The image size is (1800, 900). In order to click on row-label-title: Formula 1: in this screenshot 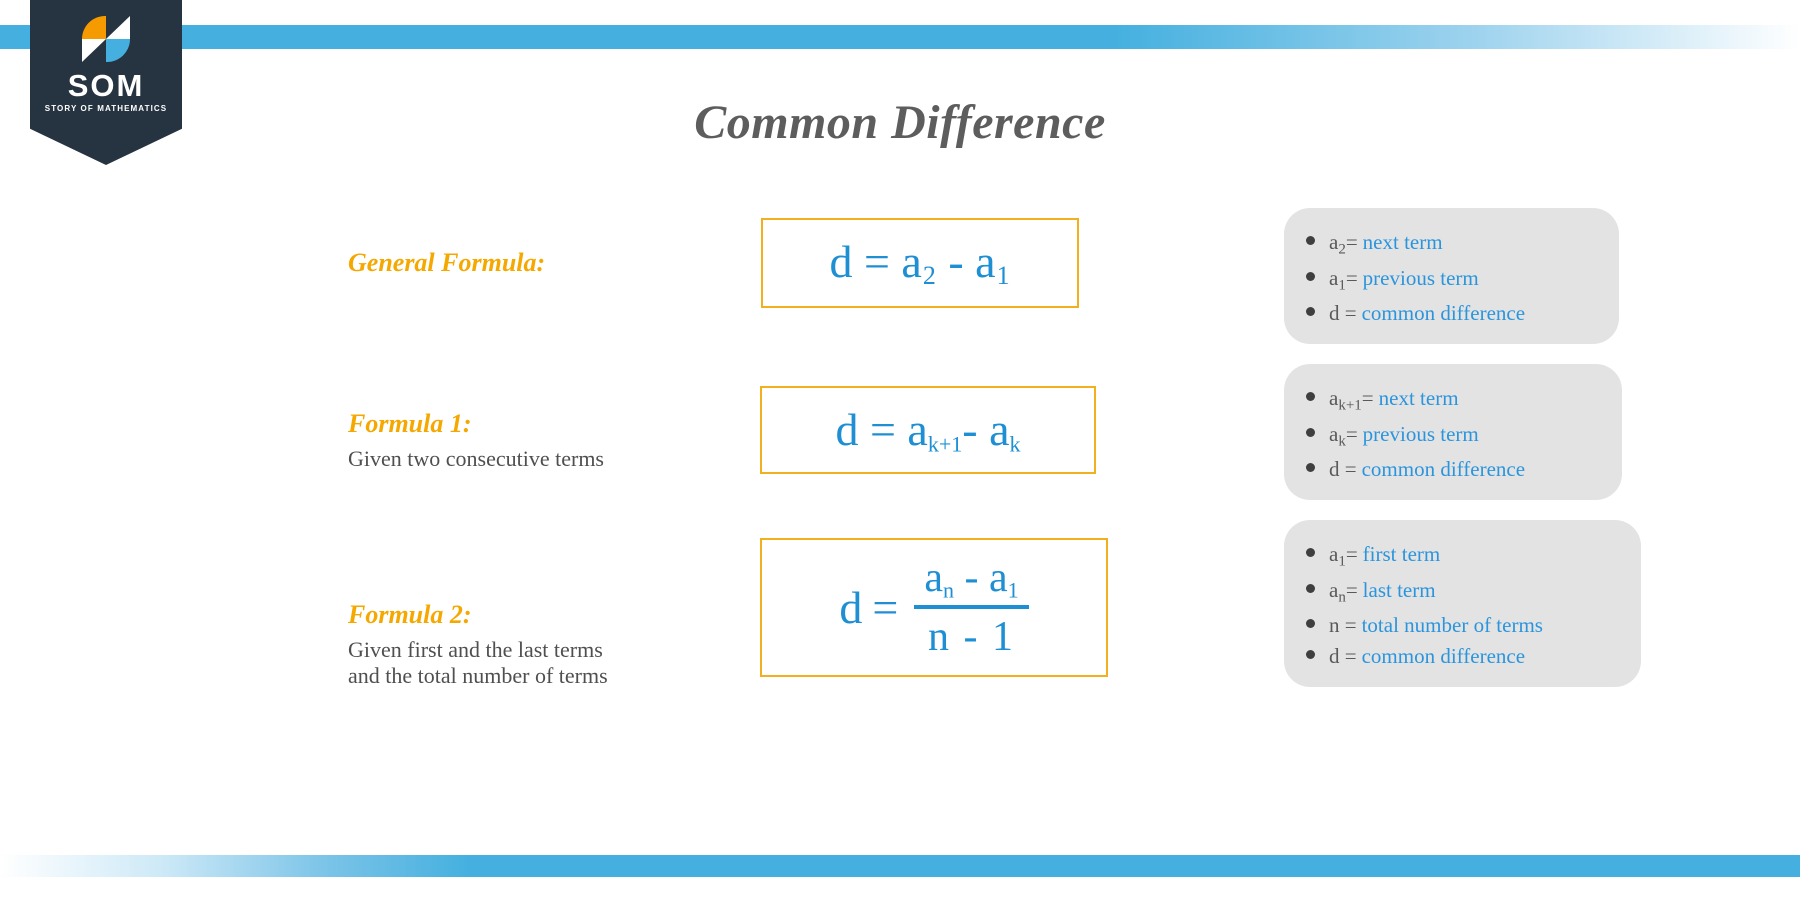, I will do `click(410, 423)`.